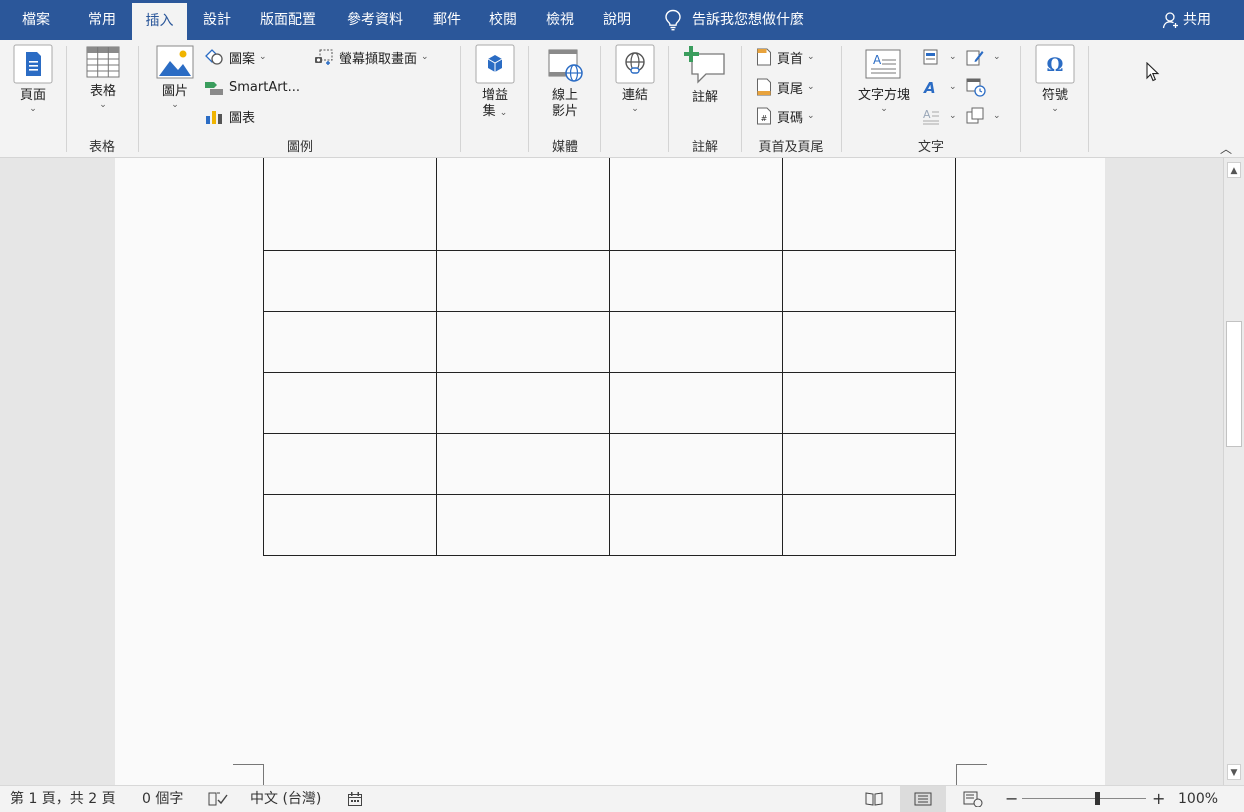 The width and height of the screenshot is (1244, 812). Describe the element at coordinates (635, 79) in the screenshot. I see `links-button: 連結 ⌄` at that location.